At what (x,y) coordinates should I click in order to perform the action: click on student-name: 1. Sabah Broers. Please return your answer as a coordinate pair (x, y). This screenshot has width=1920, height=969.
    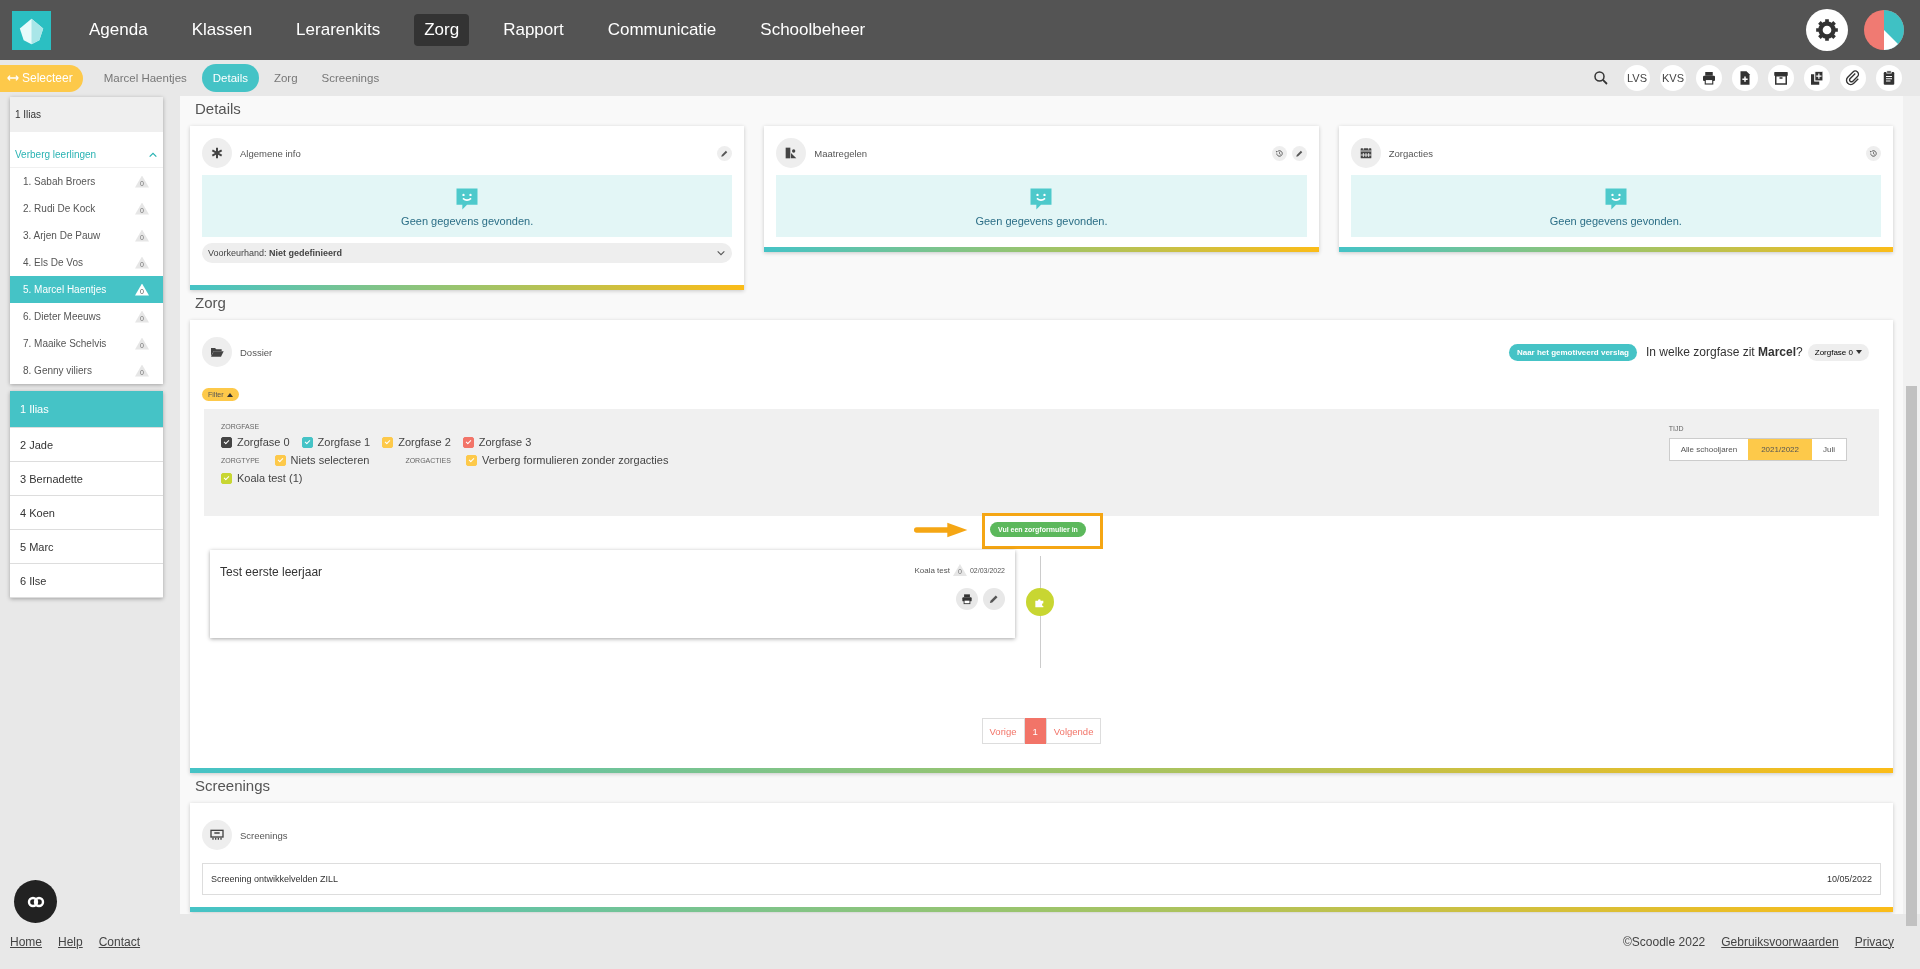
    Looking at the image, I should click on (59, 181).